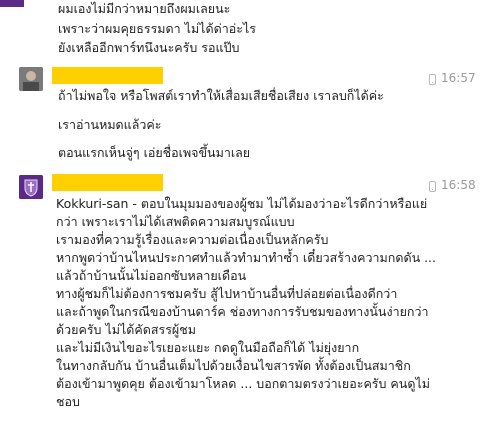 This screenshot has height=422, width=481. I want to click on message-text: เราอ่านหมดแล้วค่ะ, so click(110, 124).